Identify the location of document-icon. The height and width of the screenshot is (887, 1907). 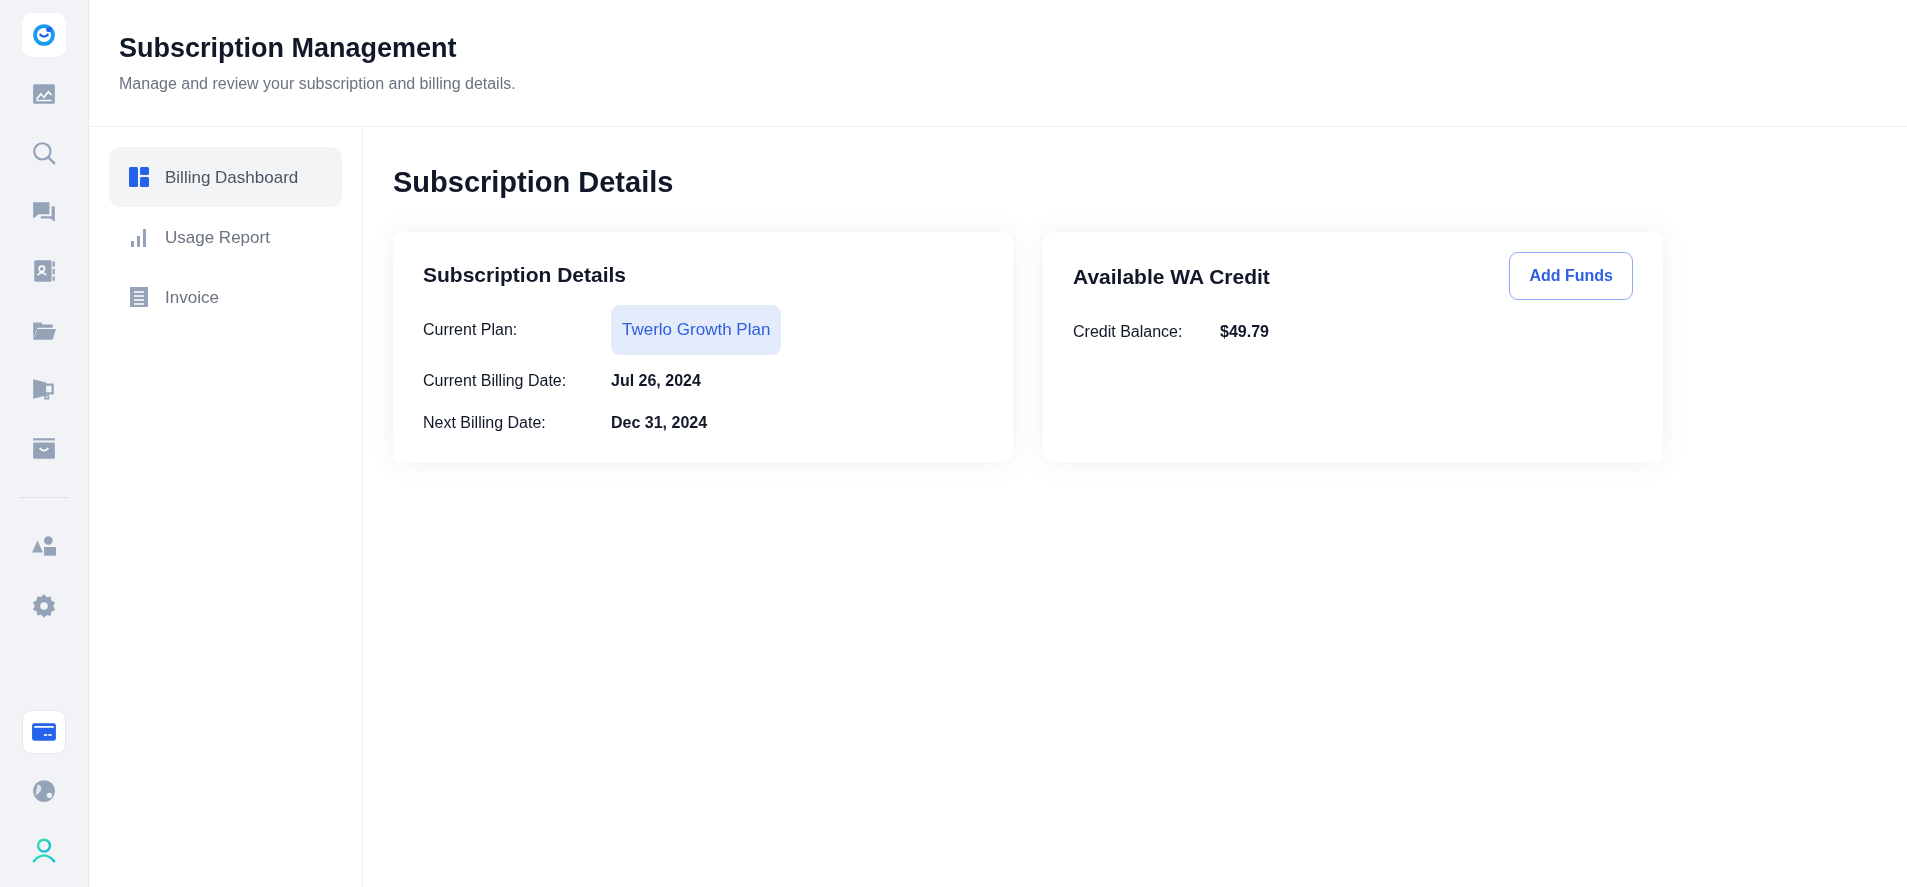
(139, 297).